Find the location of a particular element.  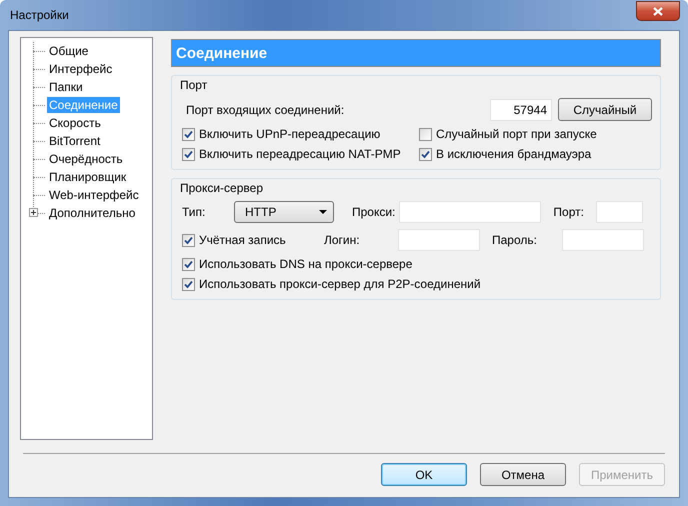

checkbox-option: Случайный порт при запуске is located at coordinates (508, 134).